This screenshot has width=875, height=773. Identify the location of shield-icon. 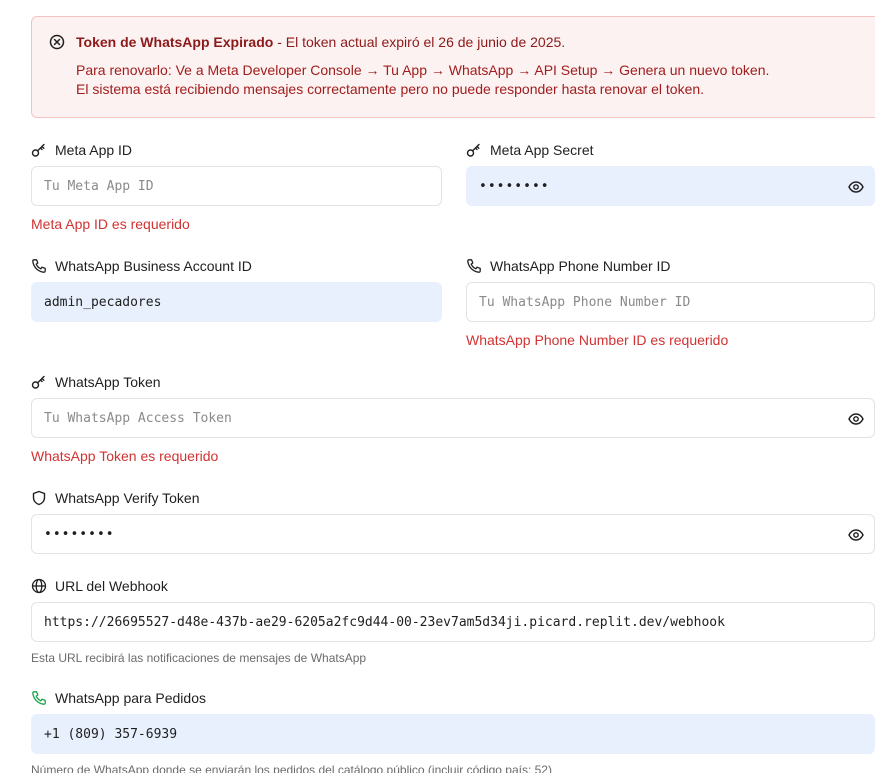
(39, 498).